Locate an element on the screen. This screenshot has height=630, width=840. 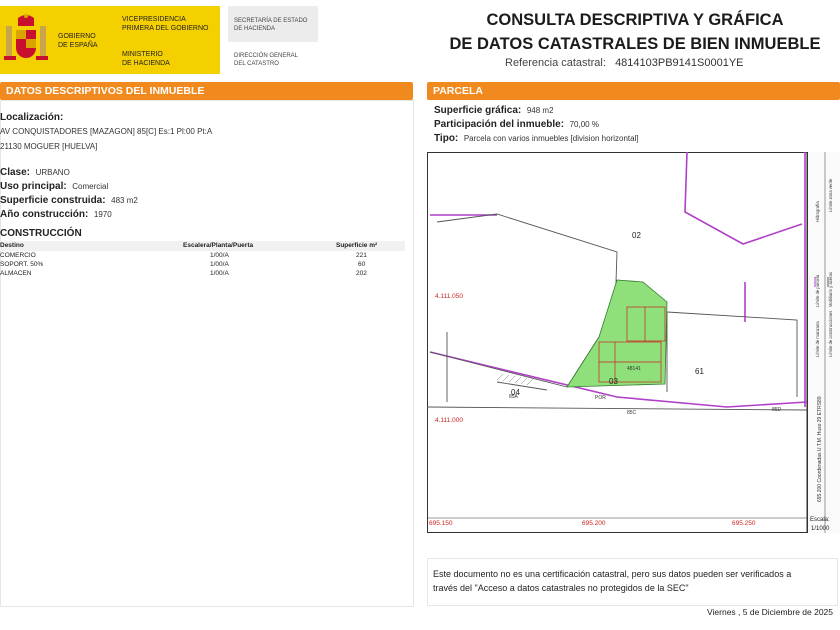
legend-item: Límite de parcela is located at coordinates (817, 290).